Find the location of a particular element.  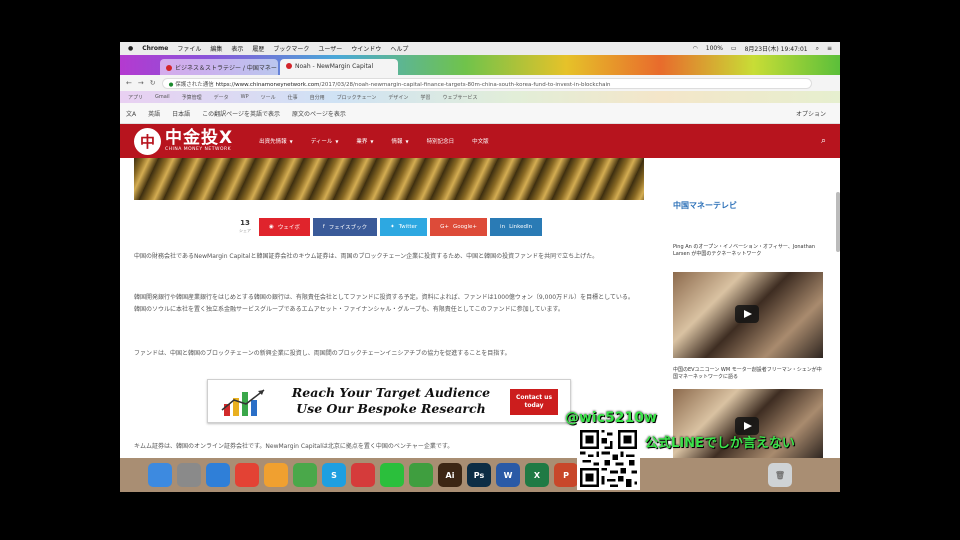

share-googleplus-button: G+ Google+ is located at coordinates (459, 227).